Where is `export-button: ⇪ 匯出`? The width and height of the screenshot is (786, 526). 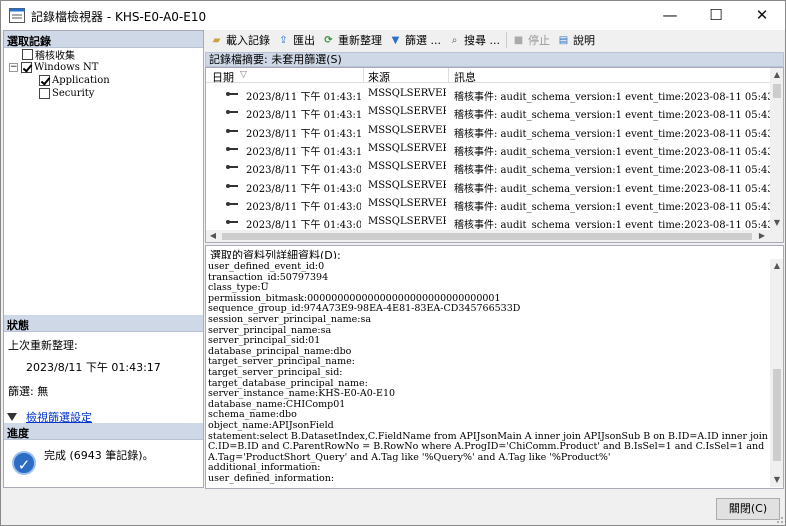
export-button: ⇪ 匯出 is located at coordinates (296, 40).